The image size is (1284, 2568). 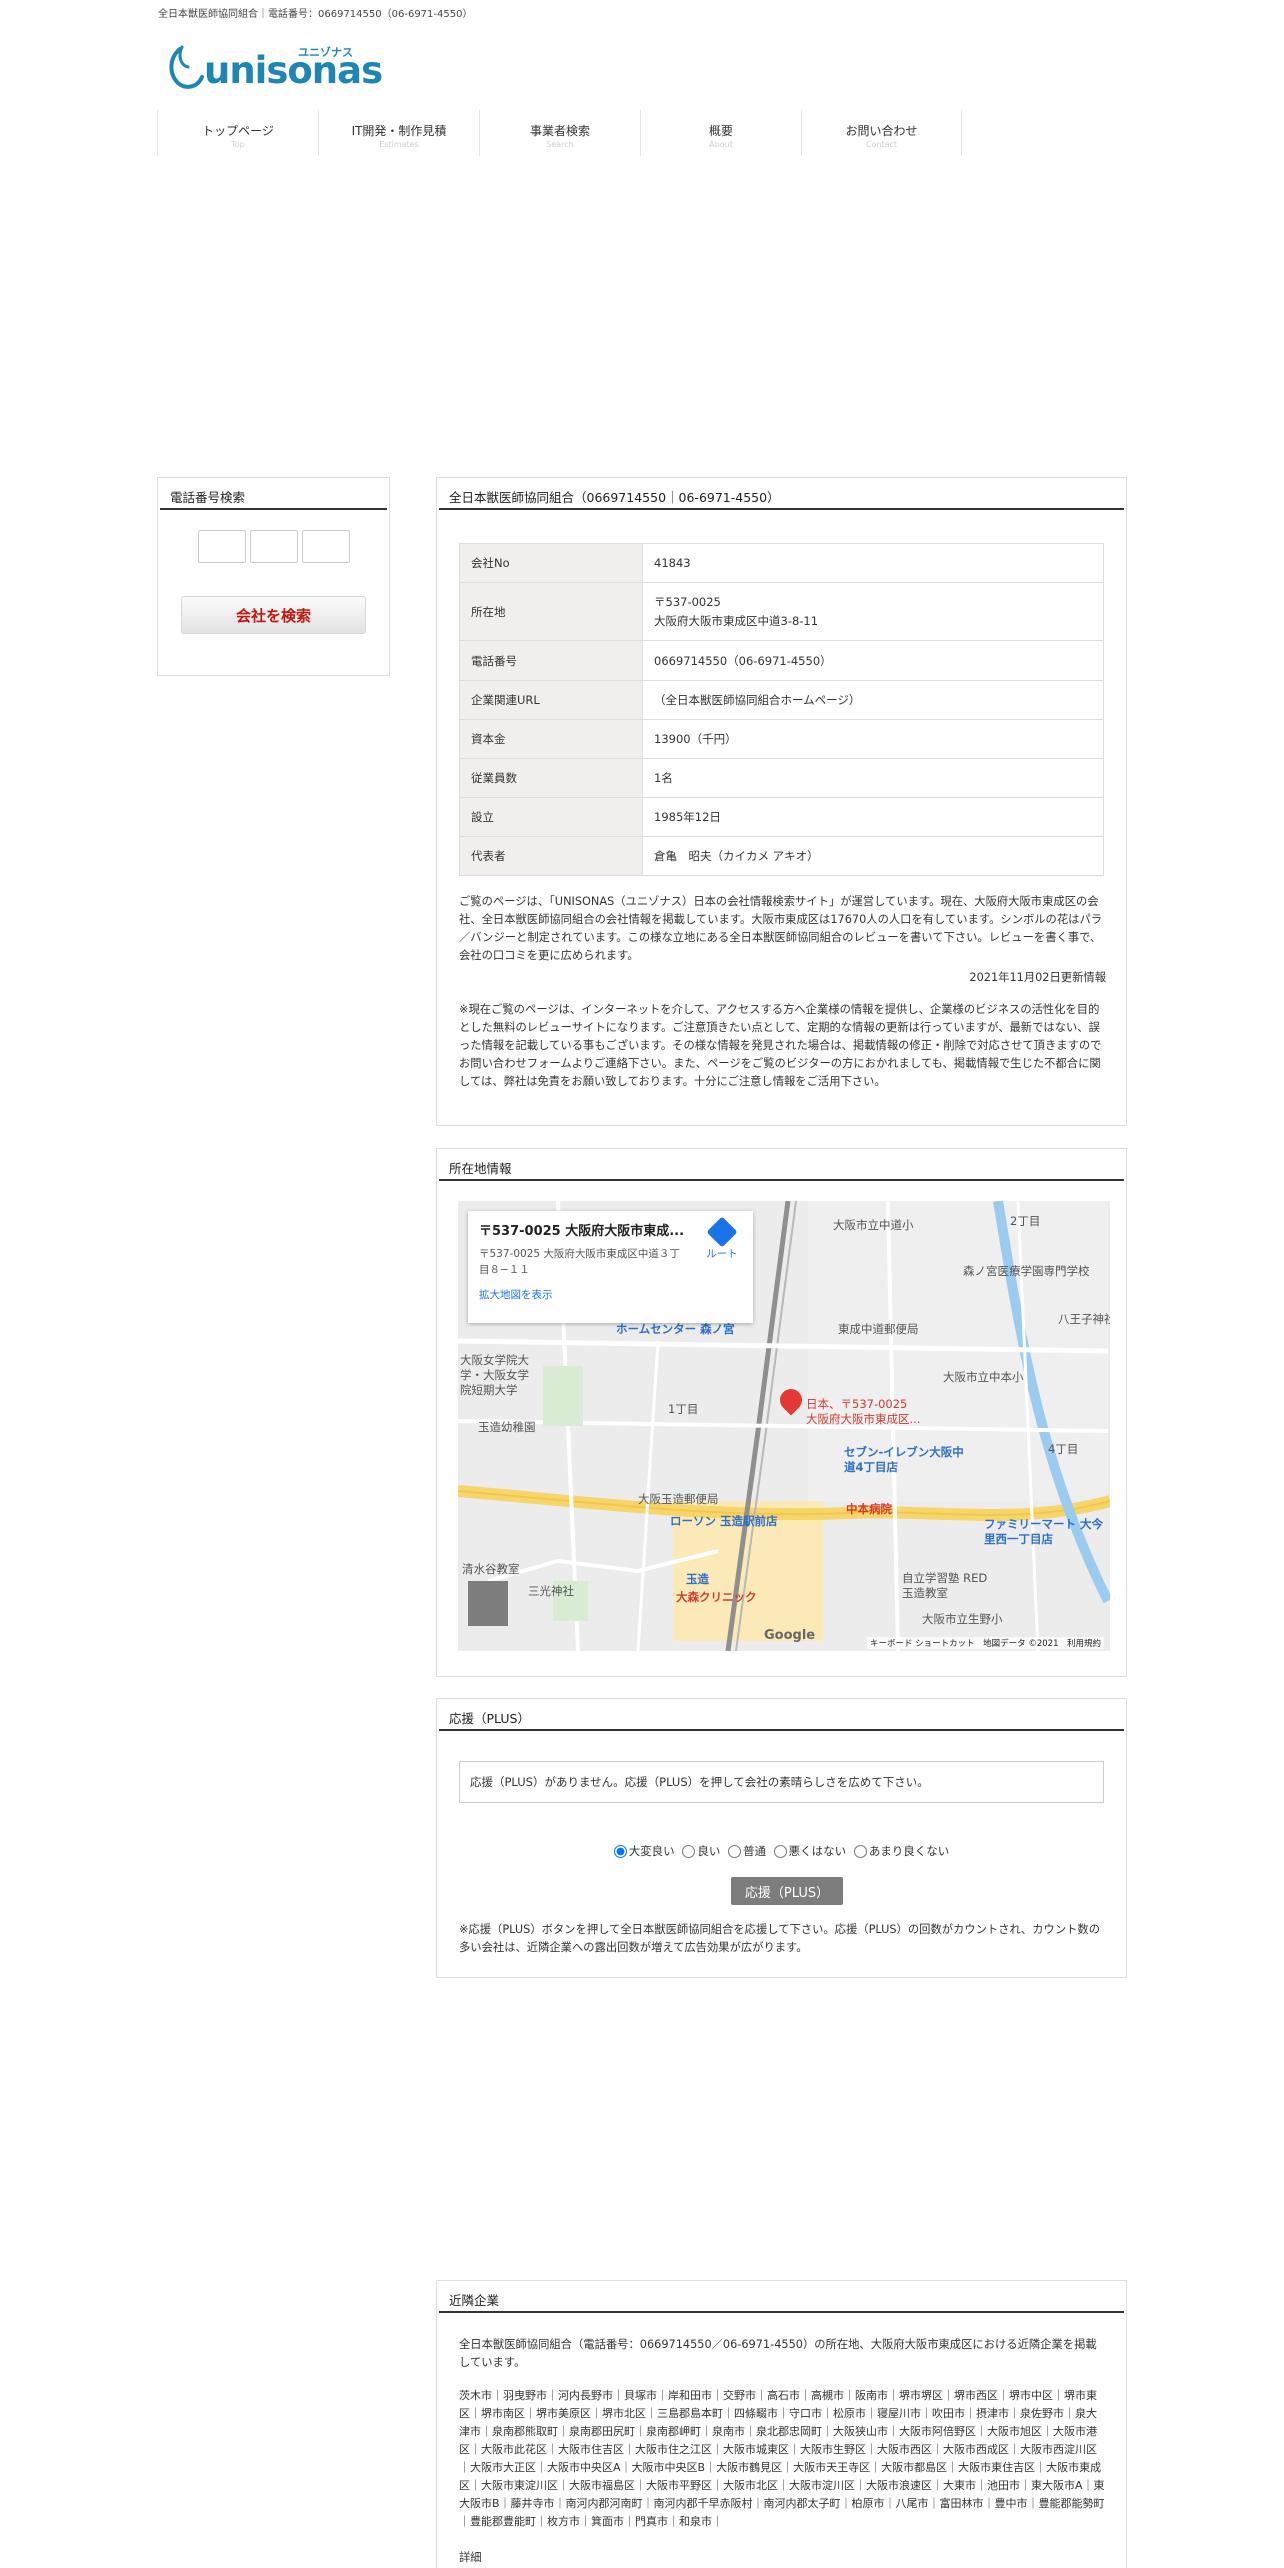 I want to click on table-row: 資本金 13900（千円）, so click(x=781, y=739).